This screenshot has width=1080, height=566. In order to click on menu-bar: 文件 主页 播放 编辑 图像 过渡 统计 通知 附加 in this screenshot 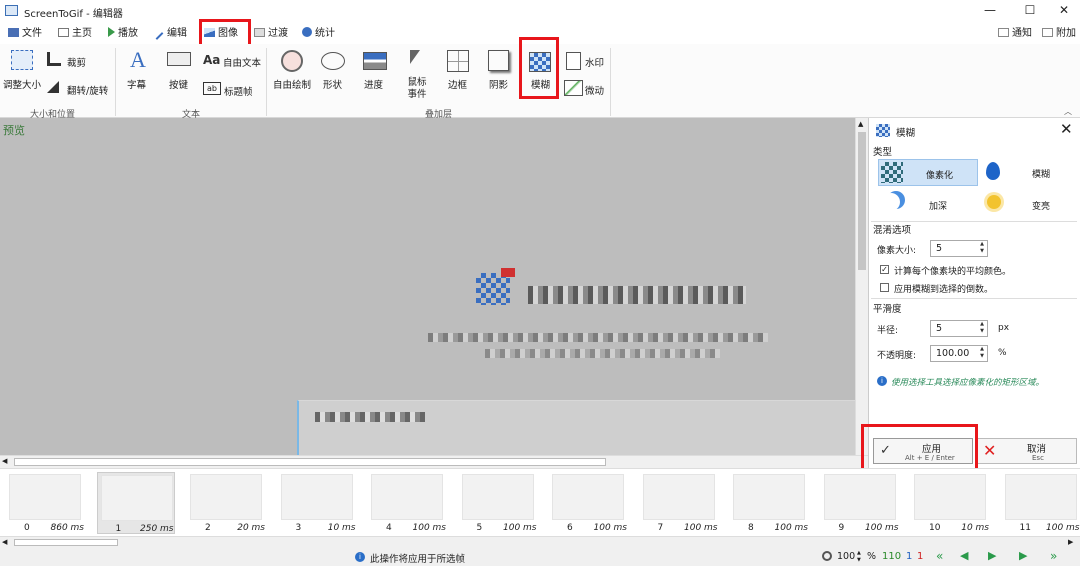, I will do `click(540, 33)`.